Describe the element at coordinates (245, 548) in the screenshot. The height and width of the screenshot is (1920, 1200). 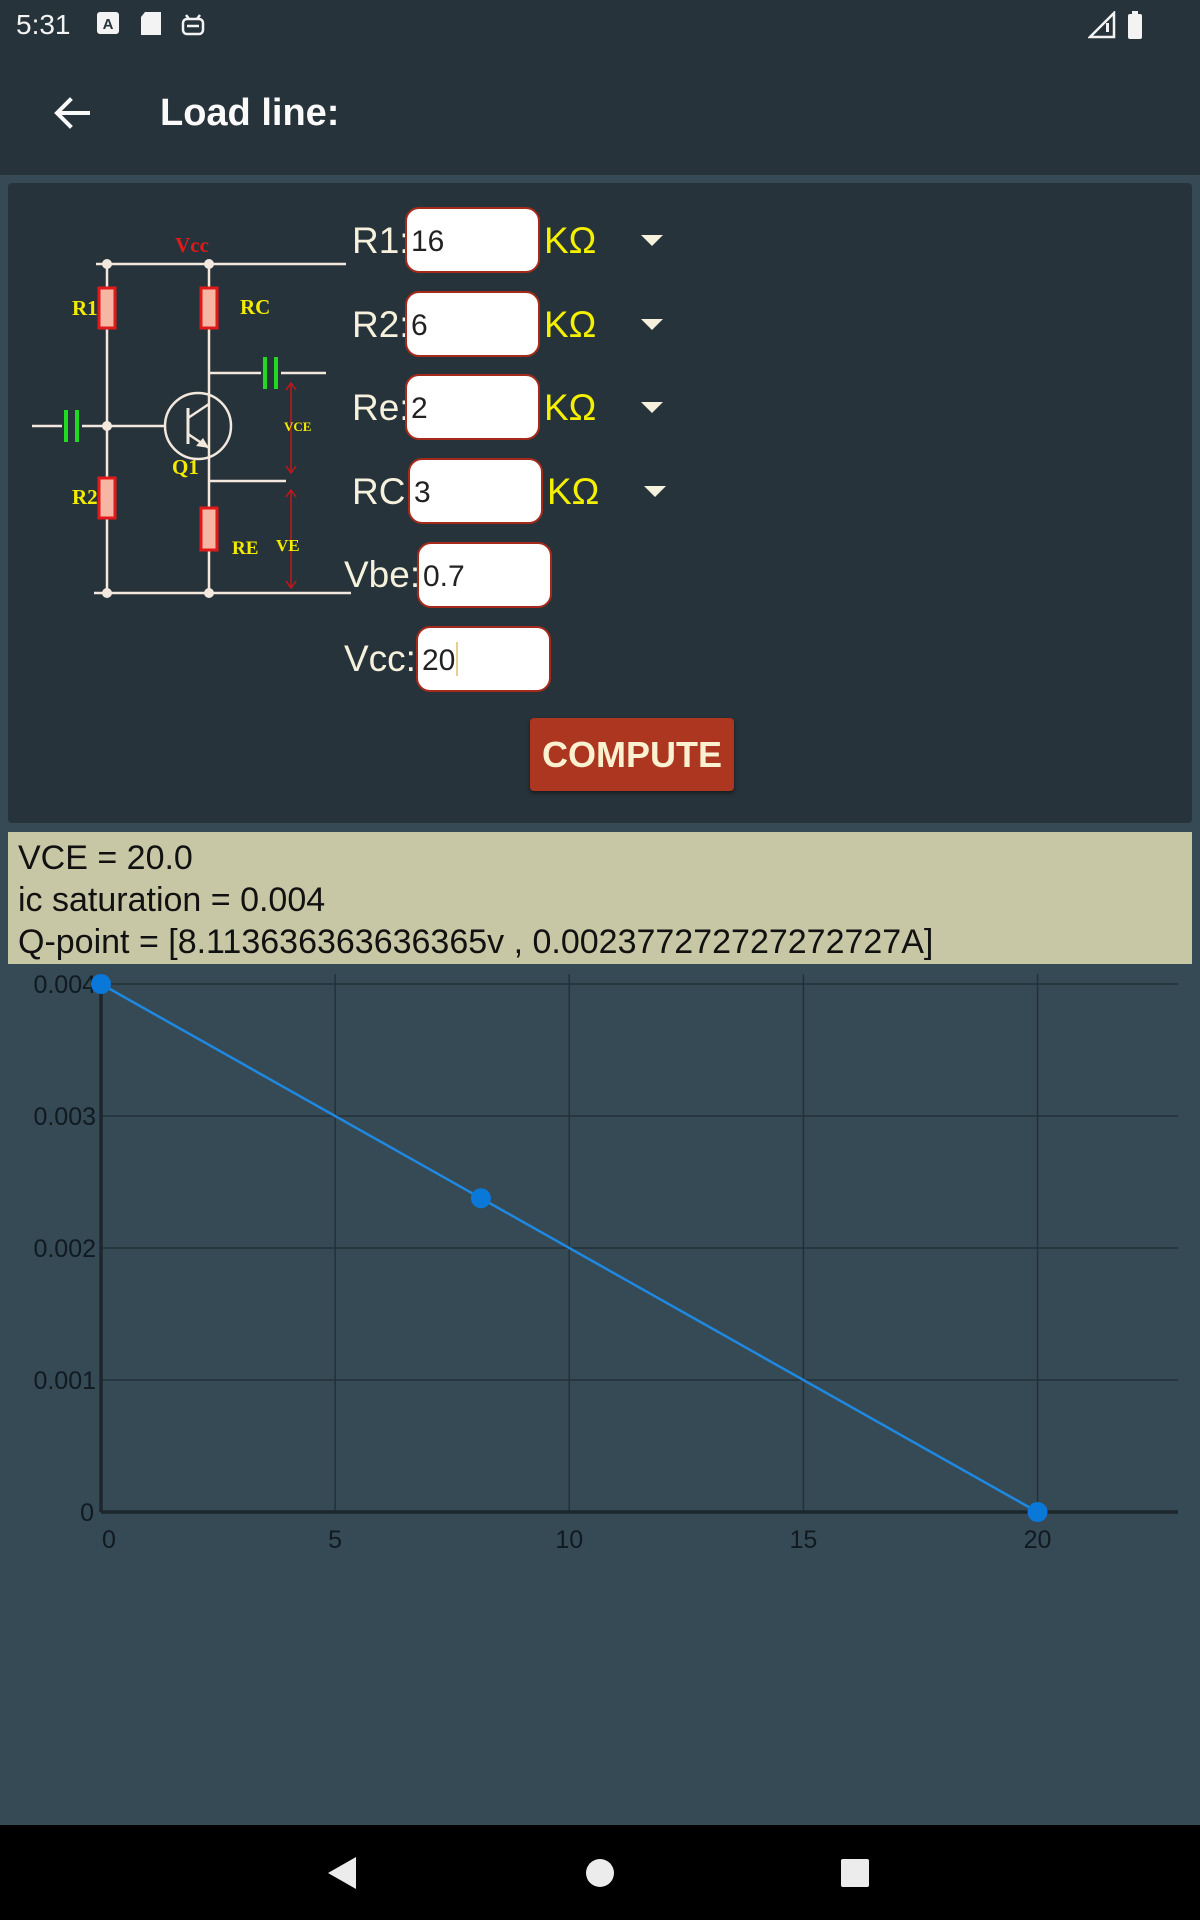
I see `re-label: RE` at that location.